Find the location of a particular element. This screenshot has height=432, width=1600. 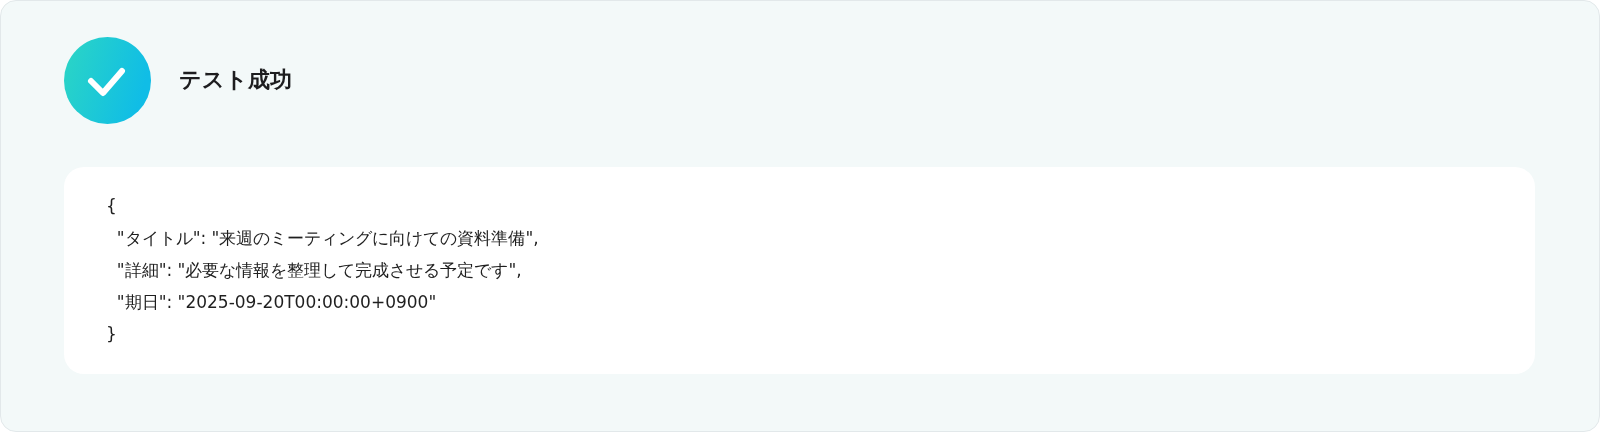

code-line: "タイトル": "来週のミーティングに向けての資料準備", is located at coordinates (327, 238).